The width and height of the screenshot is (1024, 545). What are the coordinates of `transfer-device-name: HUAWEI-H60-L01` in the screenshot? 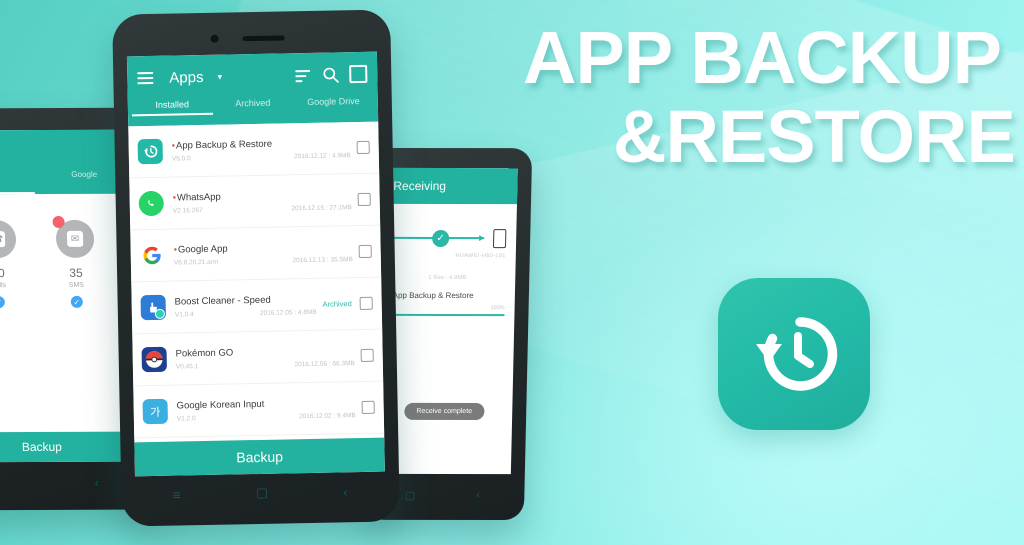 It's located at (480, 256).